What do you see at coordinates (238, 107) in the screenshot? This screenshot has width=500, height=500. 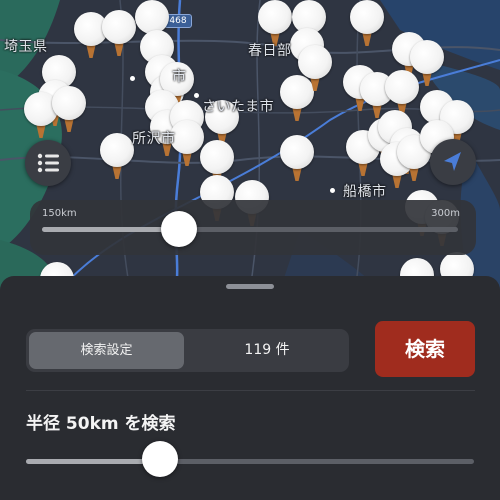 I see `map-label-saitama-shi: さいたま市` at bounding box center [238, 107].